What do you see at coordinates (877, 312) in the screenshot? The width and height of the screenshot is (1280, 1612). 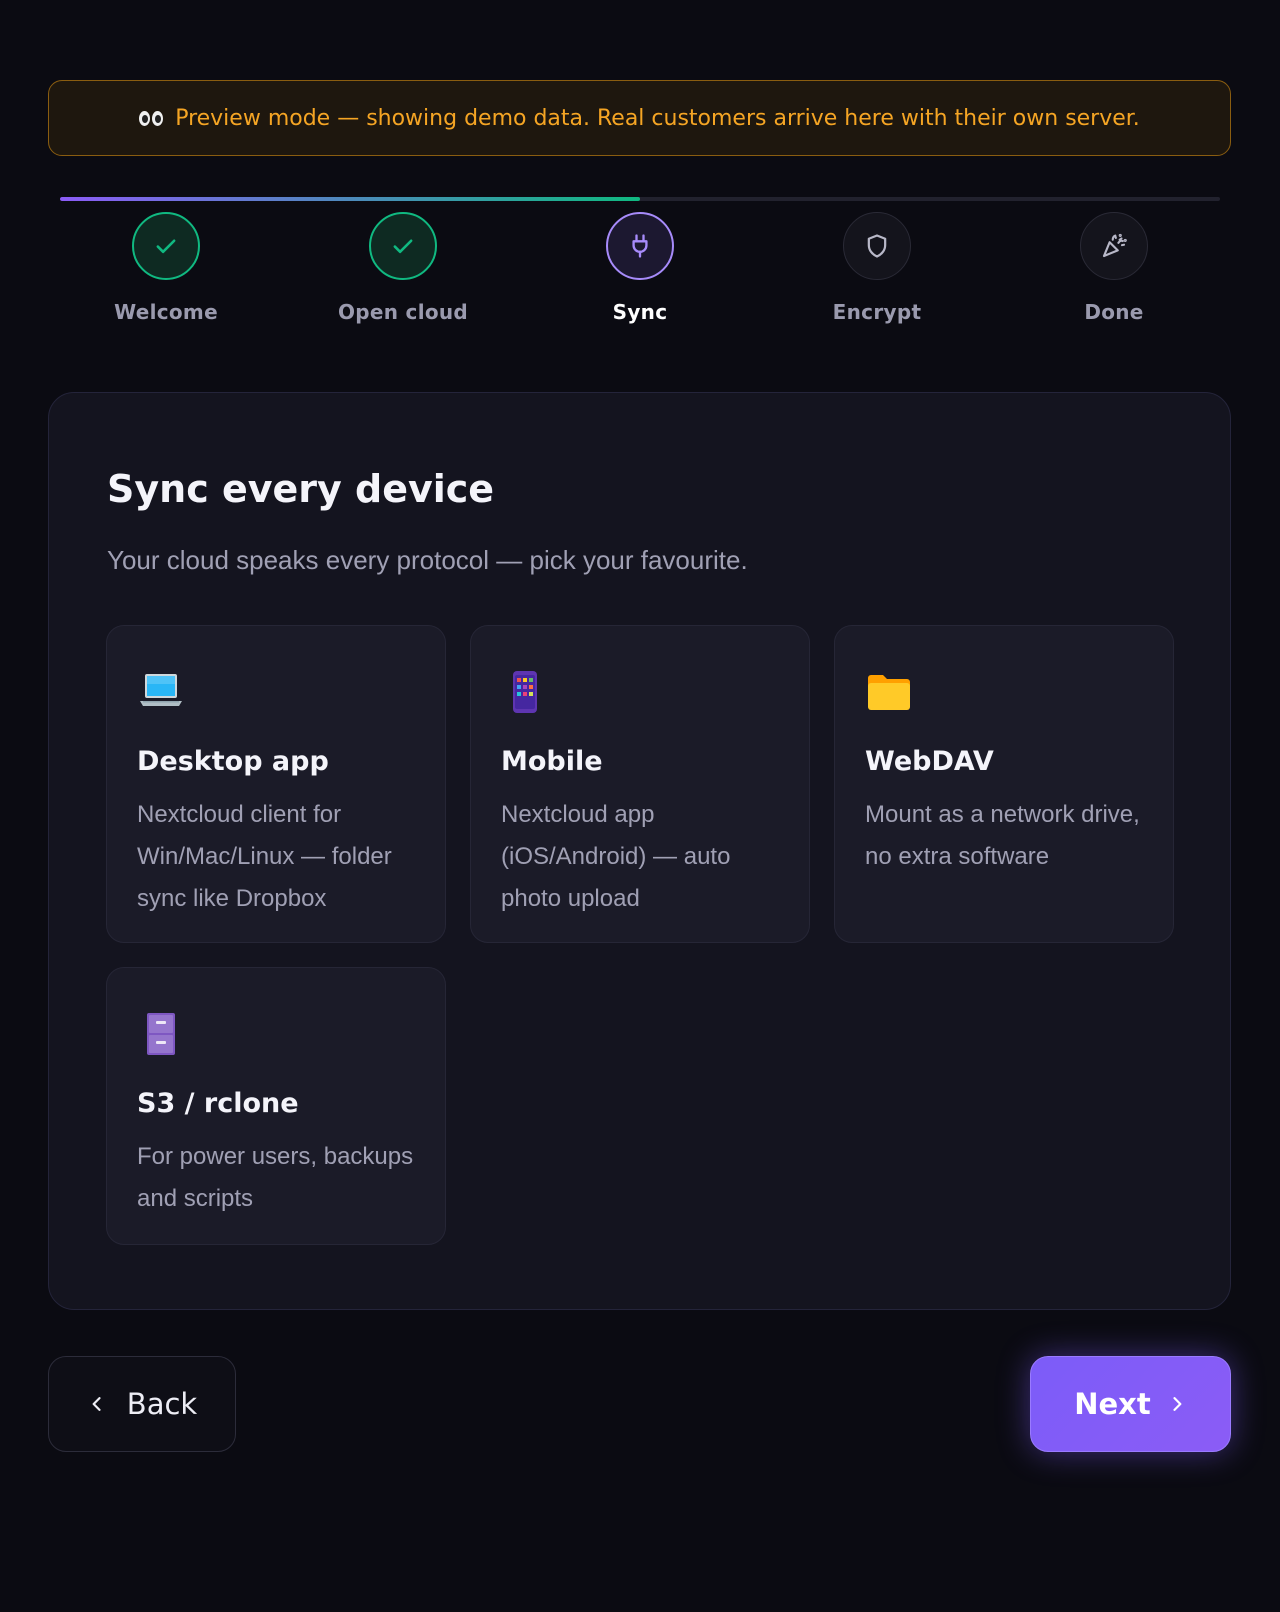 I see `step-label: Encrypt` at bounding box center [877, 312].